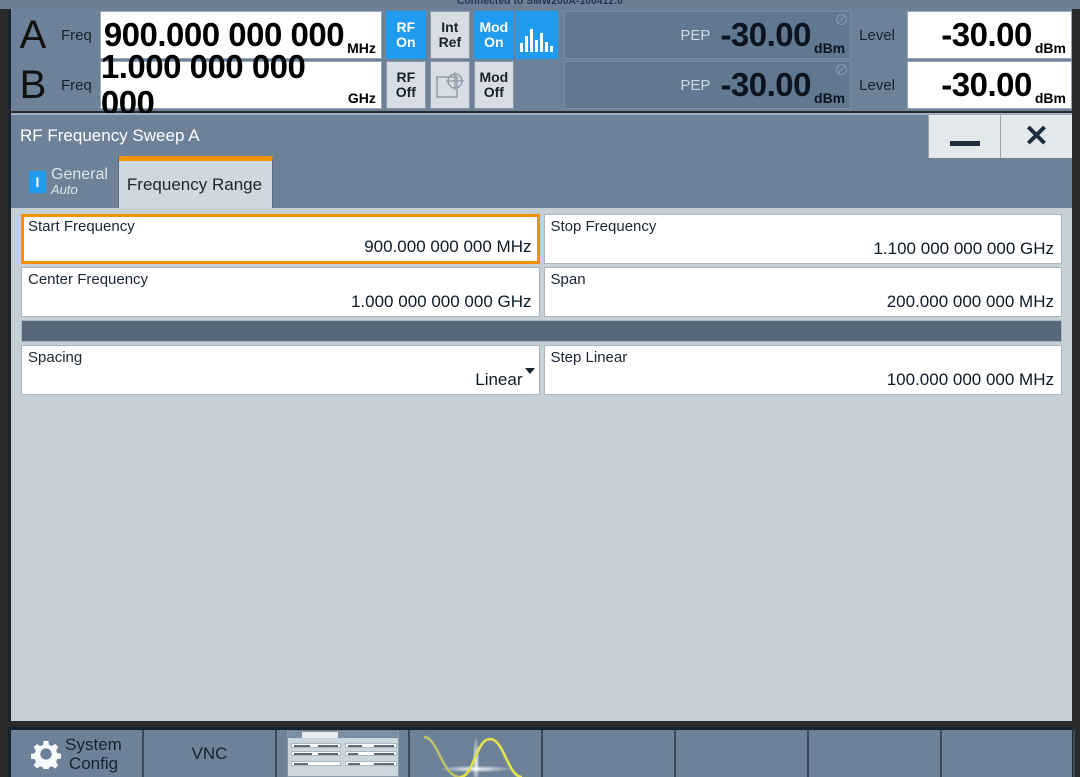 This screenshot has width=1080, height=777. I want to click on taskbar-item-waveform, so click(476, 753).